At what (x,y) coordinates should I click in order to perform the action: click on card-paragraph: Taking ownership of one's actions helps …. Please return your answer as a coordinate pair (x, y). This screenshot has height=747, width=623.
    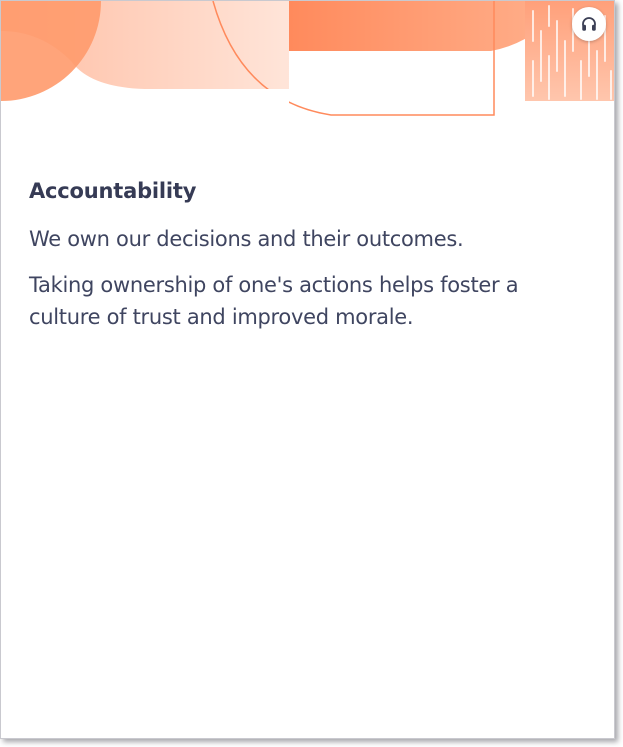
    Looking at the image, I should click on (274, 301).